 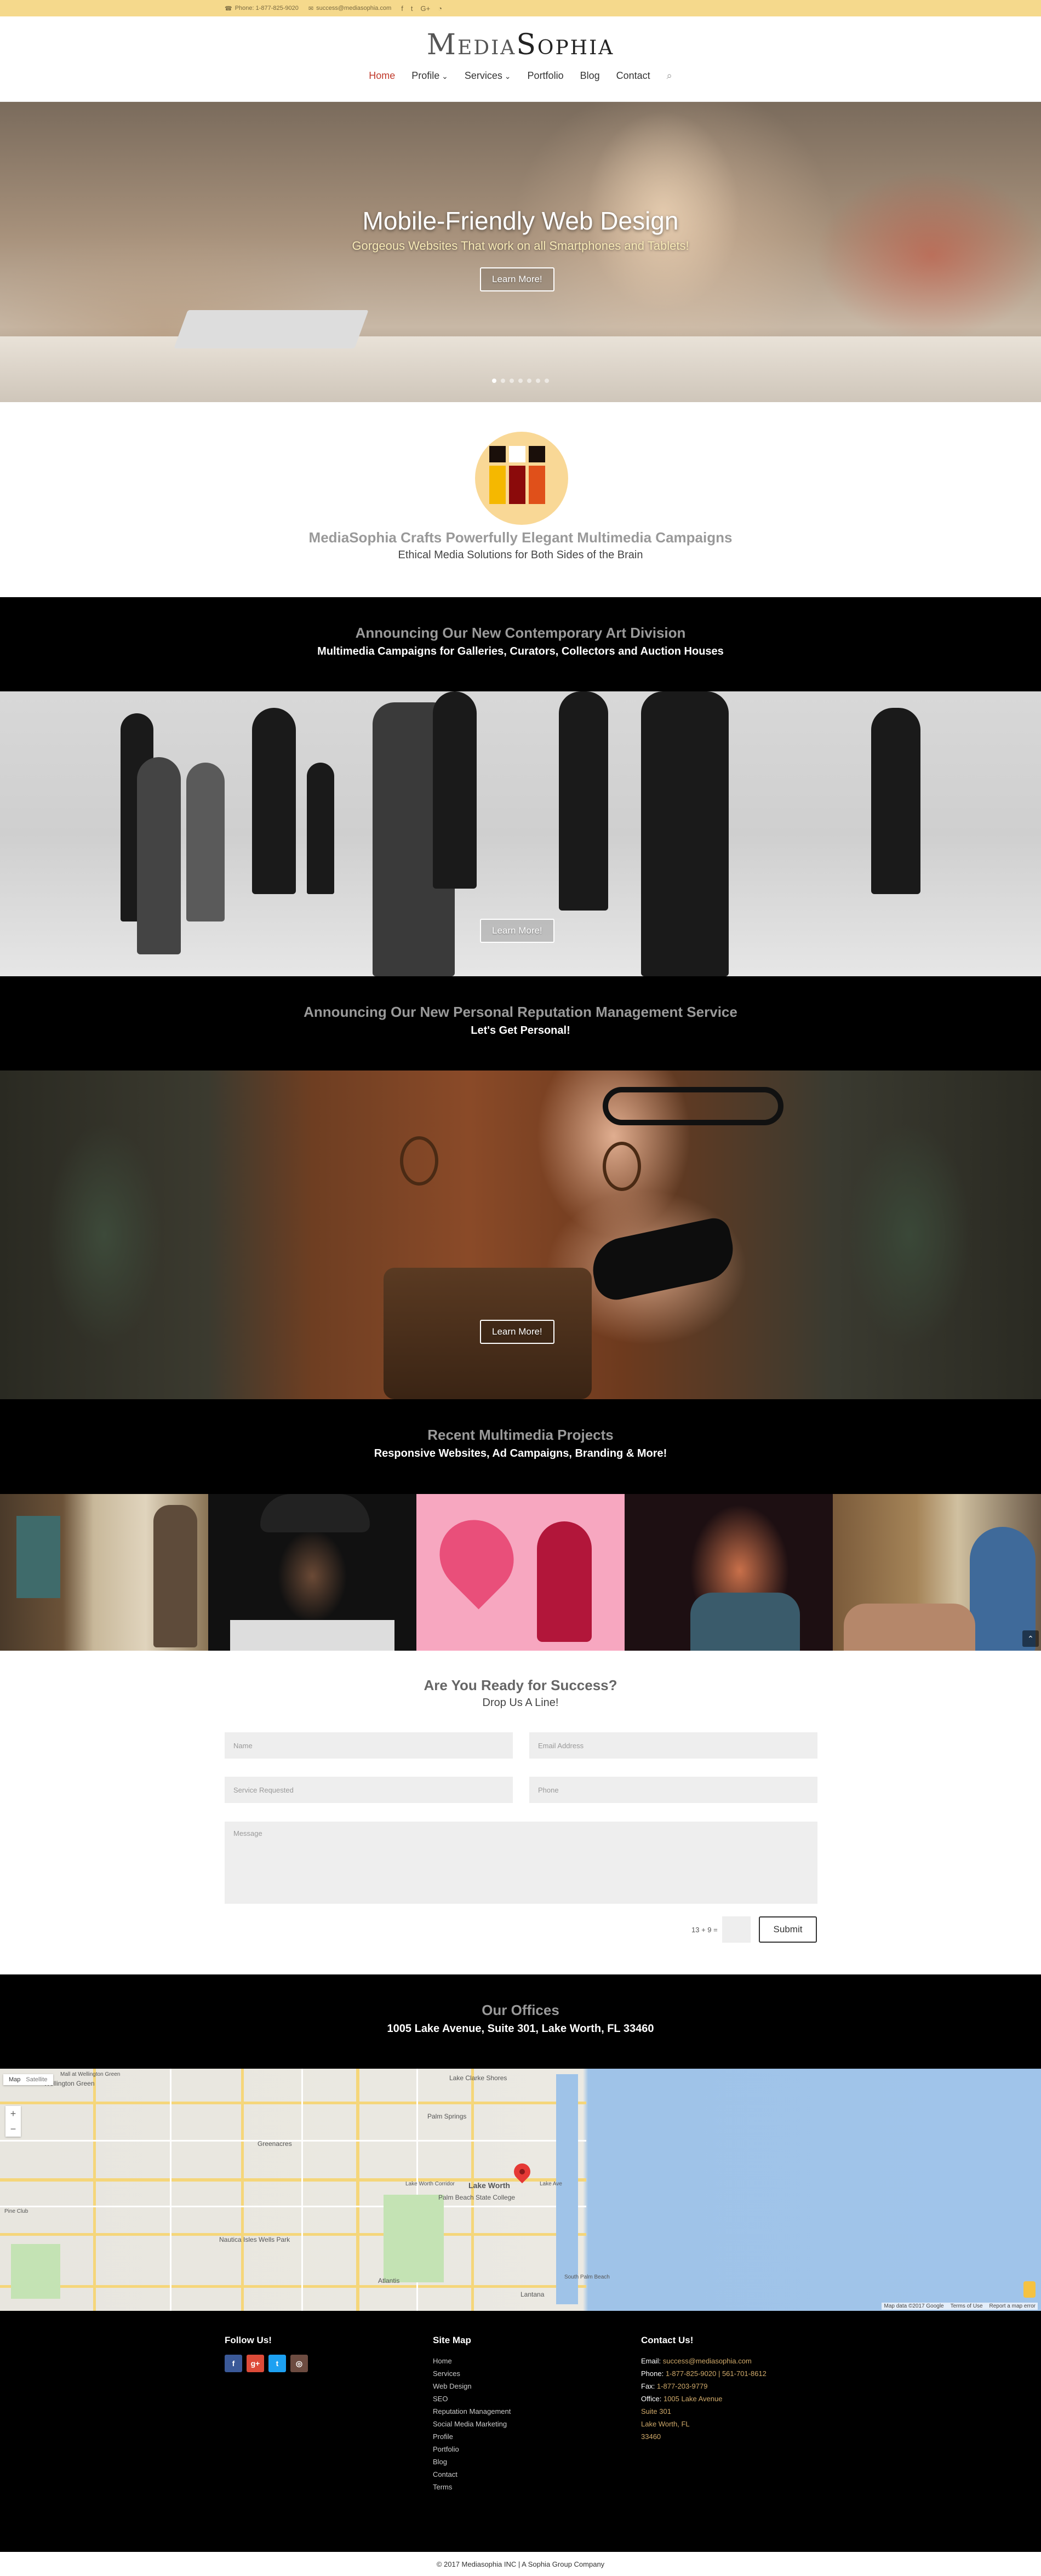 What do you see at coordinates (369, 1745) in the screenshot?
I see `name-input: Name` at bounding box center [369, 1745].